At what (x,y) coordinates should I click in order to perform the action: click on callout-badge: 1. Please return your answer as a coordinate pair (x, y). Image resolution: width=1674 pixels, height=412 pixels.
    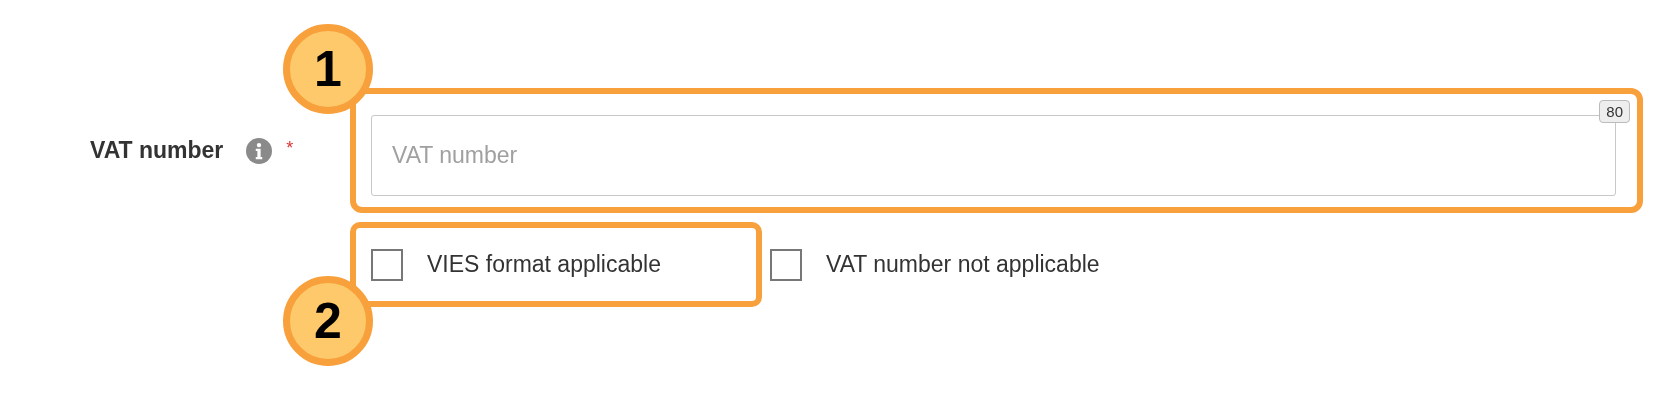
    Looking at the image, I should click on (328, 69).